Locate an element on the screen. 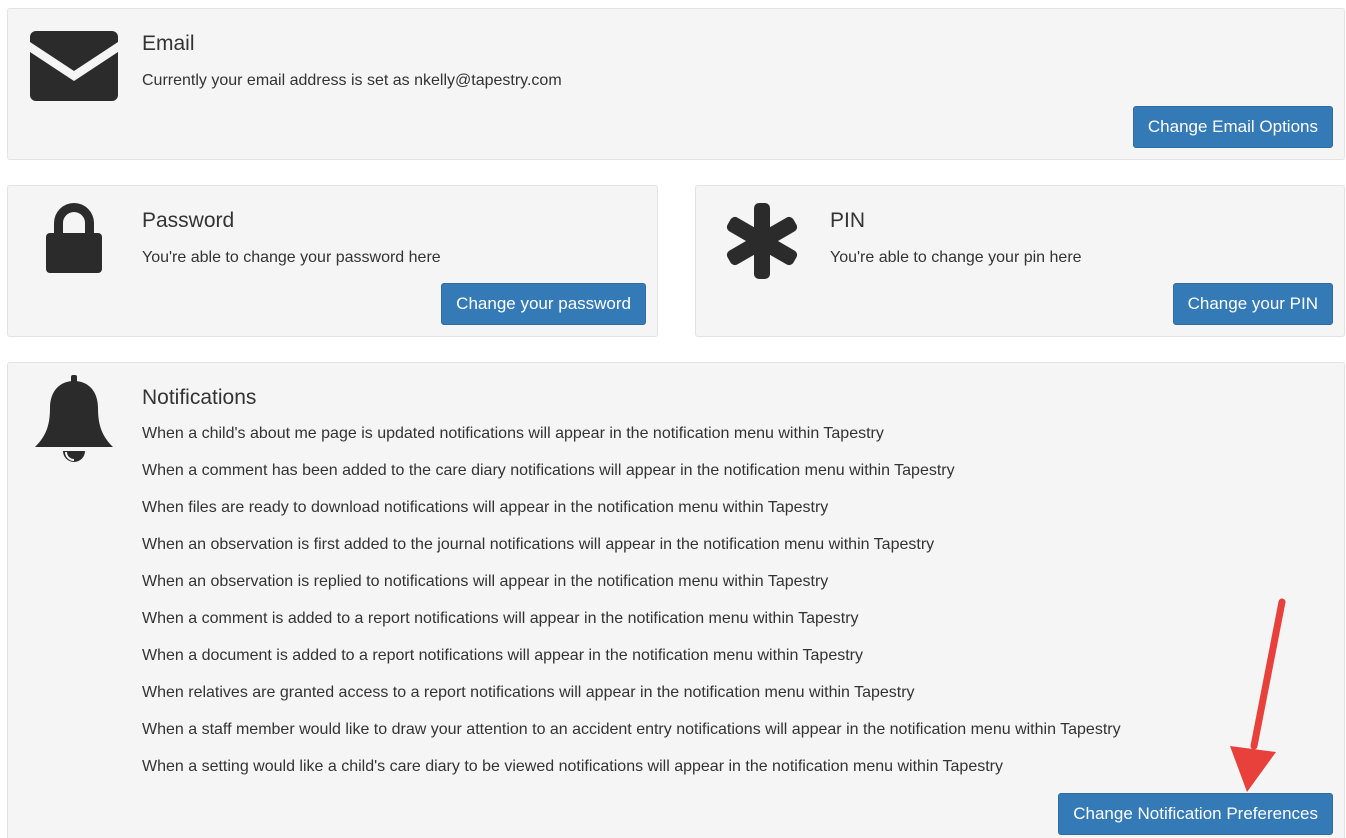  change-notification-preferences-button: Change Notification Preferences is located at coordinates (1195, 814).